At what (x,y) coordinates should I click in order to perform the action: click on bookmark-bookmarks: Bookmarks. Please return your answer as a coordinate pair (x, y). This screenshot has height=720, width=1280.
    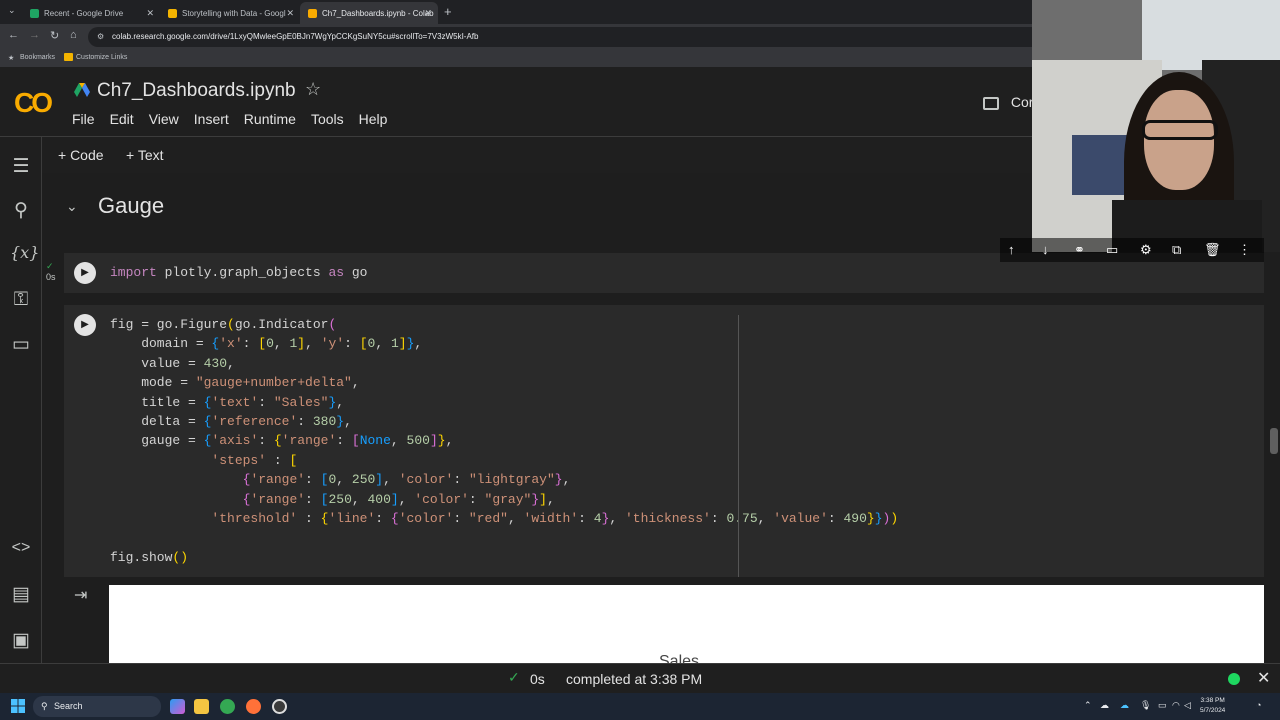
    Looking at the image, I should click on (37, 57).